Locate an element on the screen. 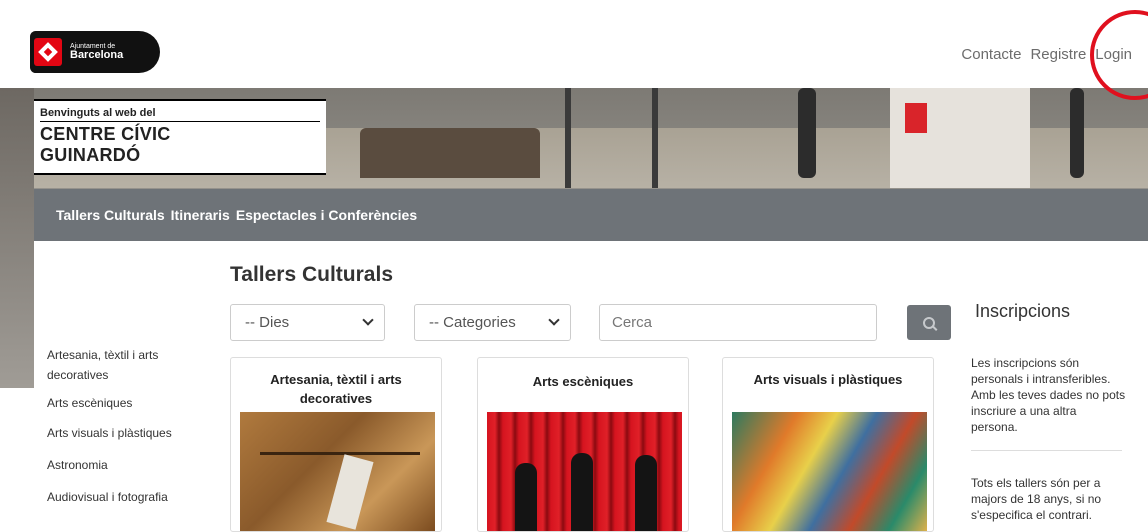 The image size is (1148, 532). inscriptions-title: Inscripcions is located at coordinates (1023, 311).